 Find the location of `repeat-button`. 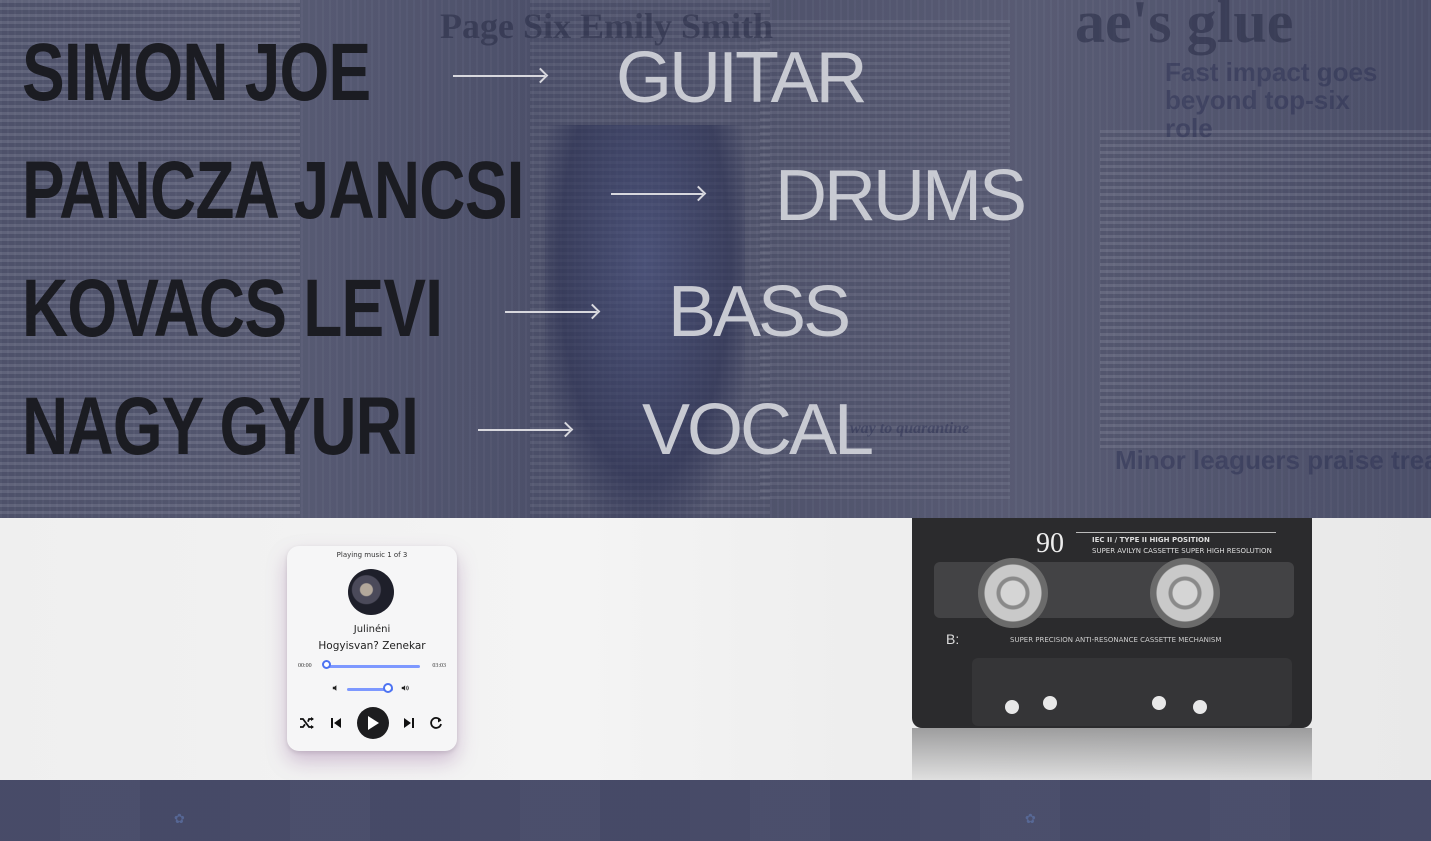

repeat-button is located at coordinates (436, 723).